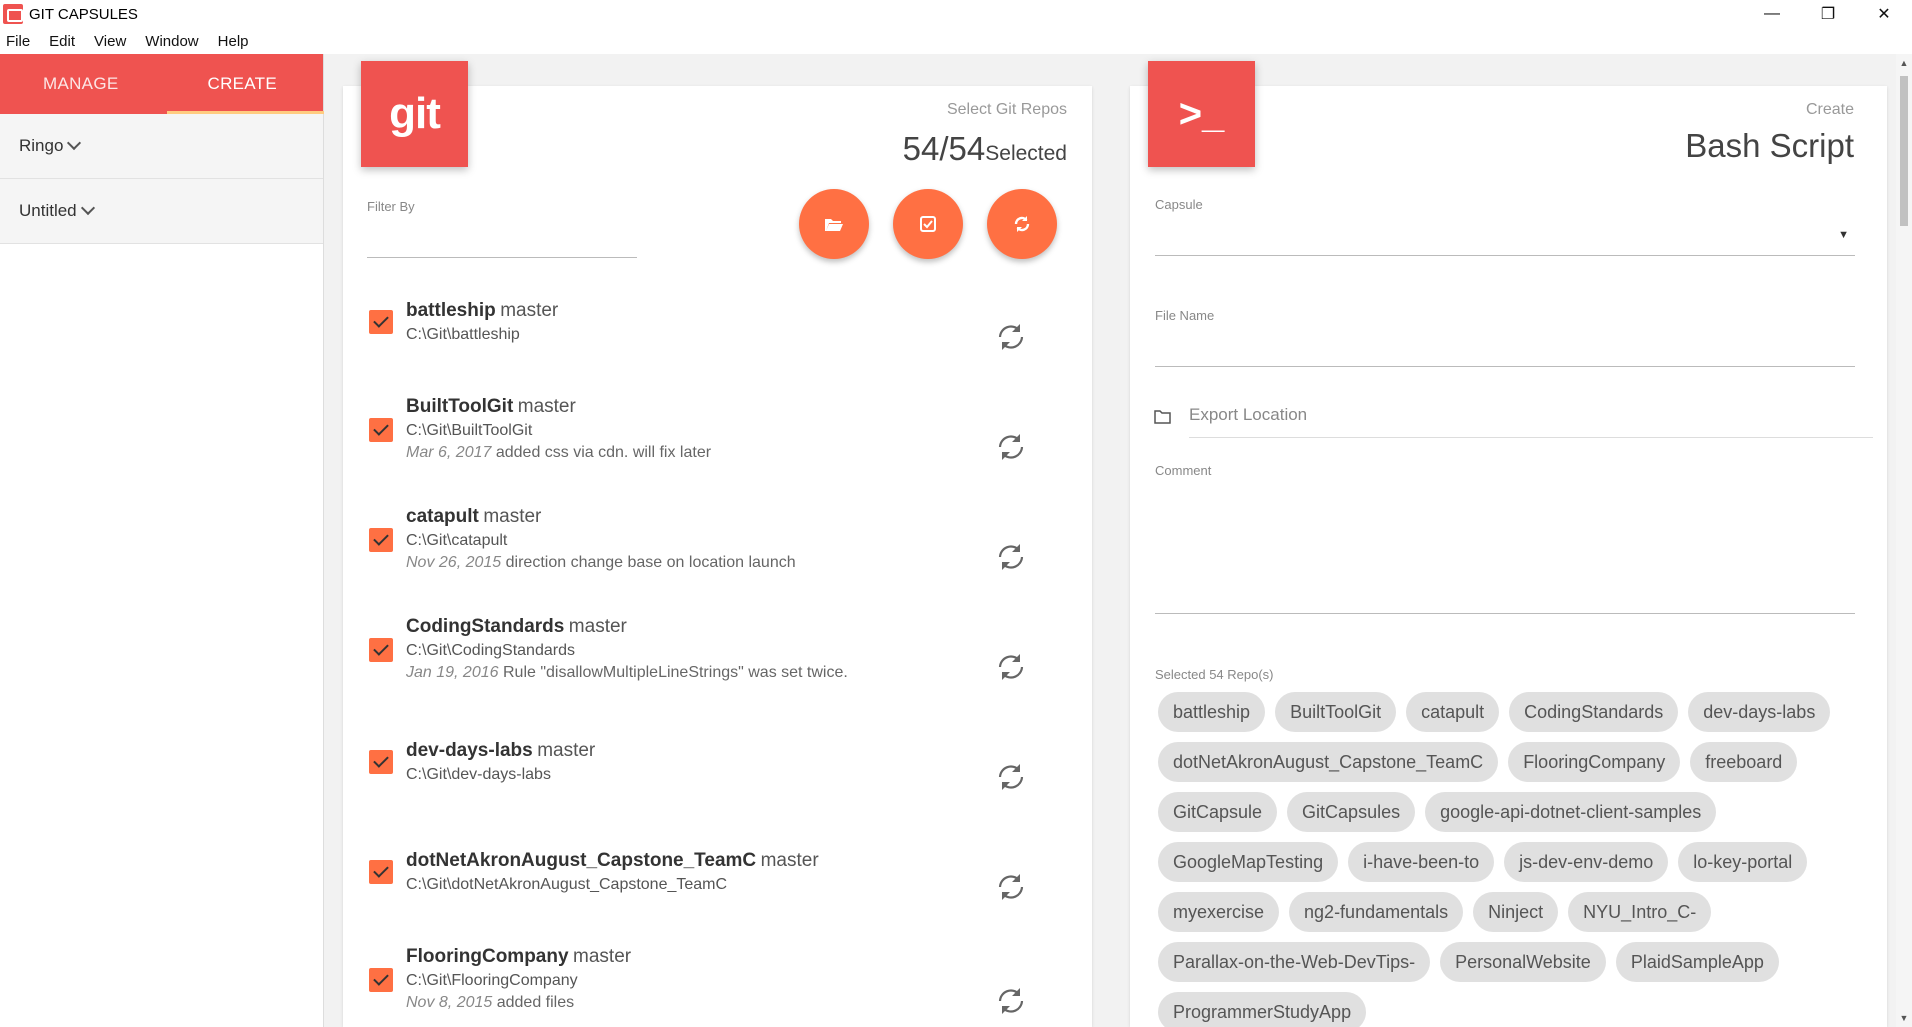 The width and height of the screenshot is (1912, 1027). I want to click on repo-chip: NYU_Intro_C-, so click(1640, 912).